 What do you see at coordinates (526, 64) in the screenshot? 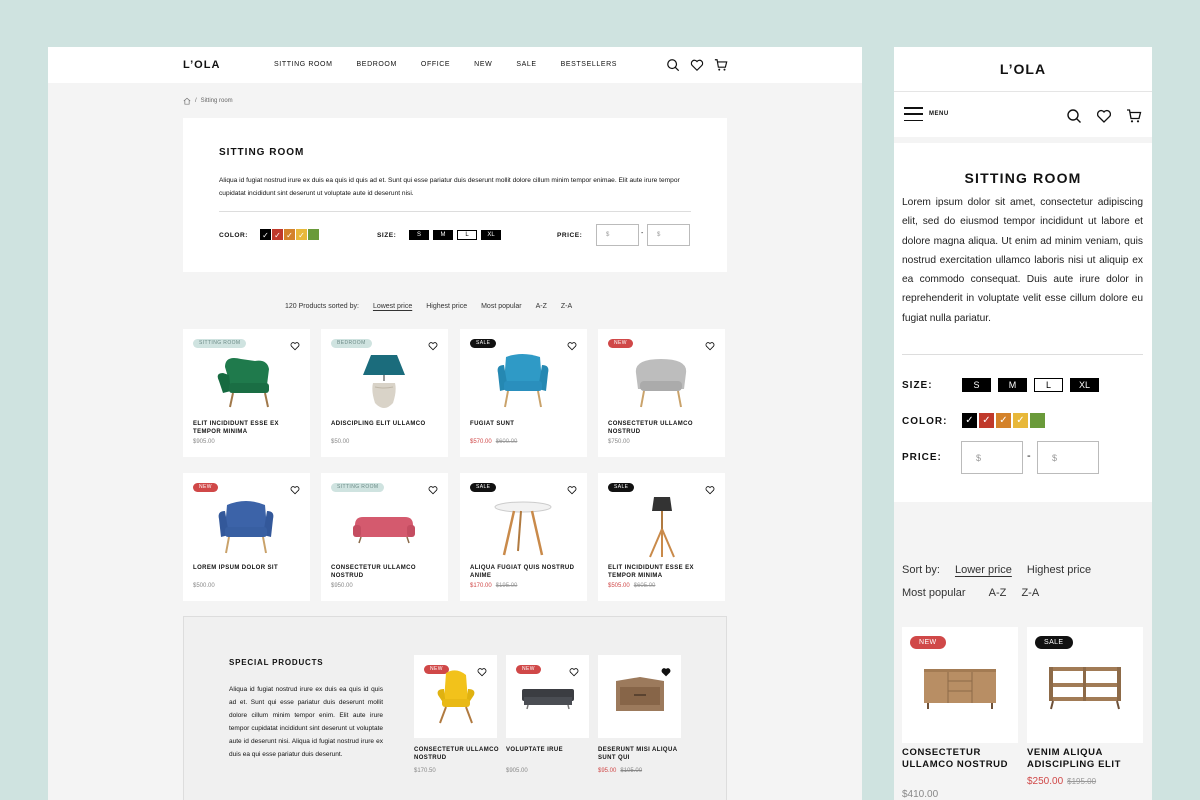
I see `nav-item-sale: SALE` at bounding box center [526, 64].